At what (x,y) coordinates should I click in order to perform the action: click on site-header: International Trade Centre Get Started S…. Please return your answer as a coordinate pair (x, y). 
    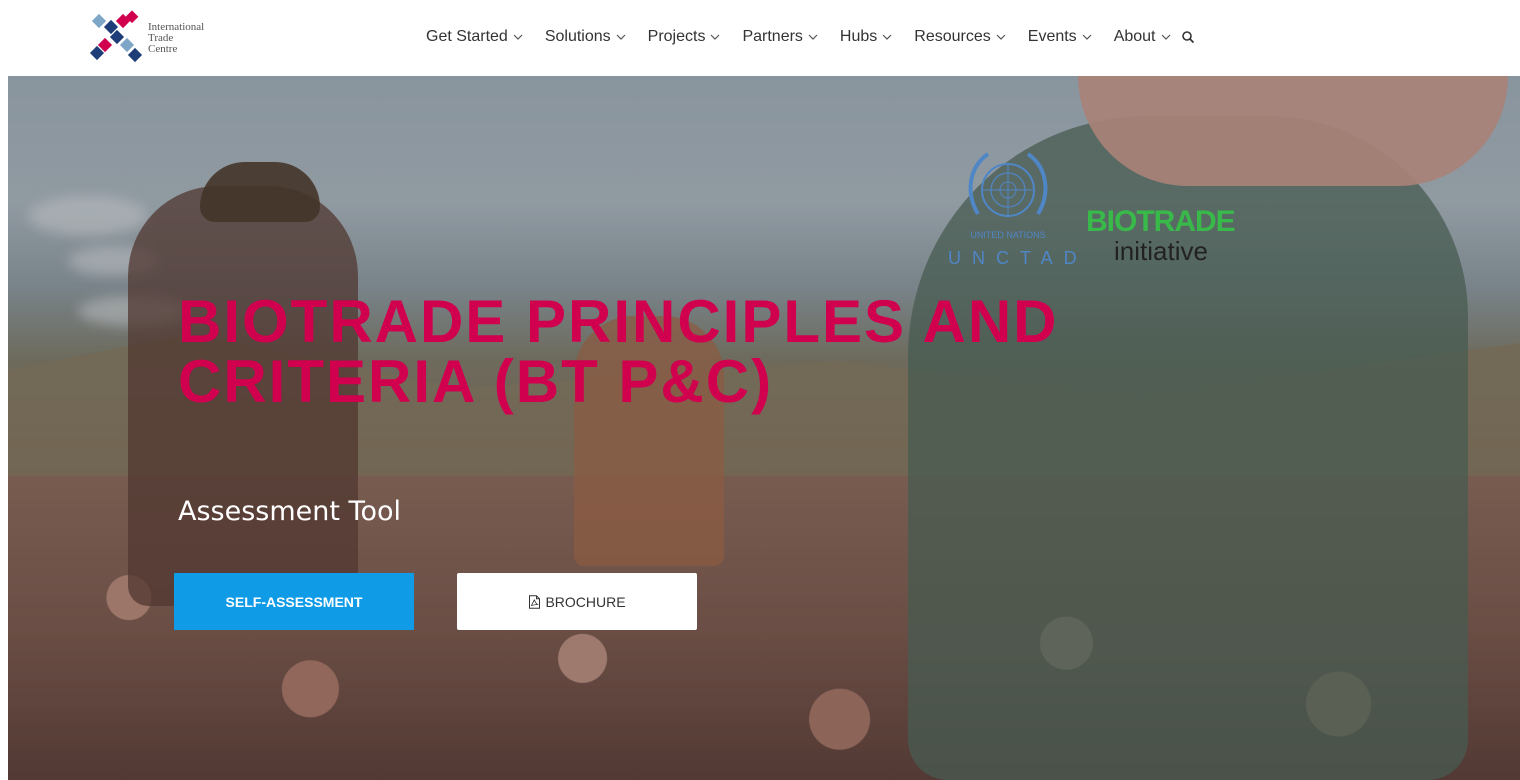
    Looking at the image, I should click on (760, 38).